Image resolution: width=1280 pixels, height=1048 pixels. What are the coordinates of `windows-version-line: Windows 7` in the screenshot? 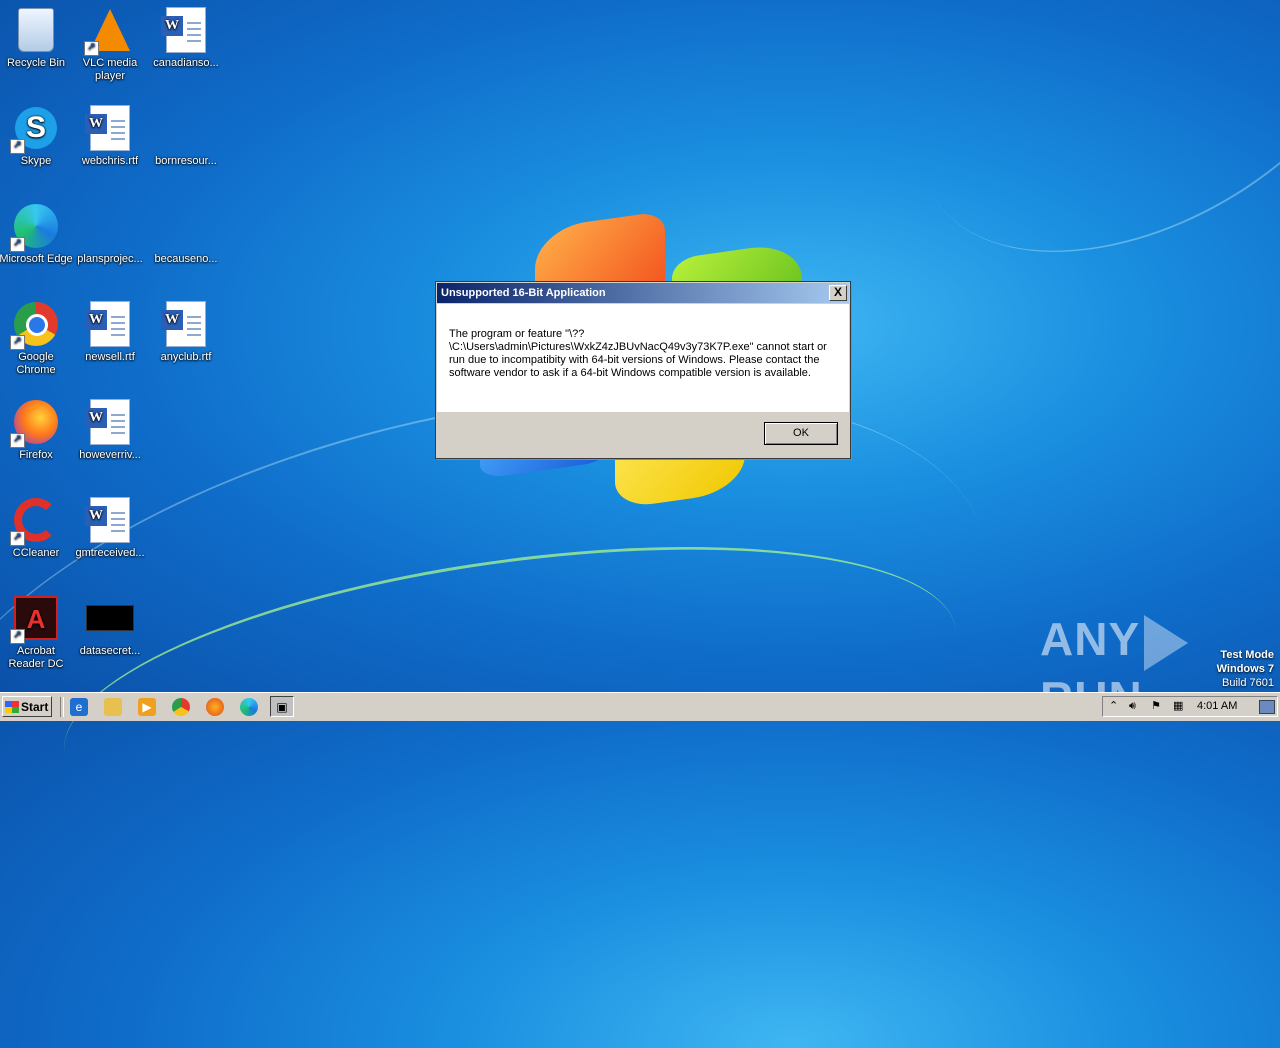 It's located at (1245, 669).